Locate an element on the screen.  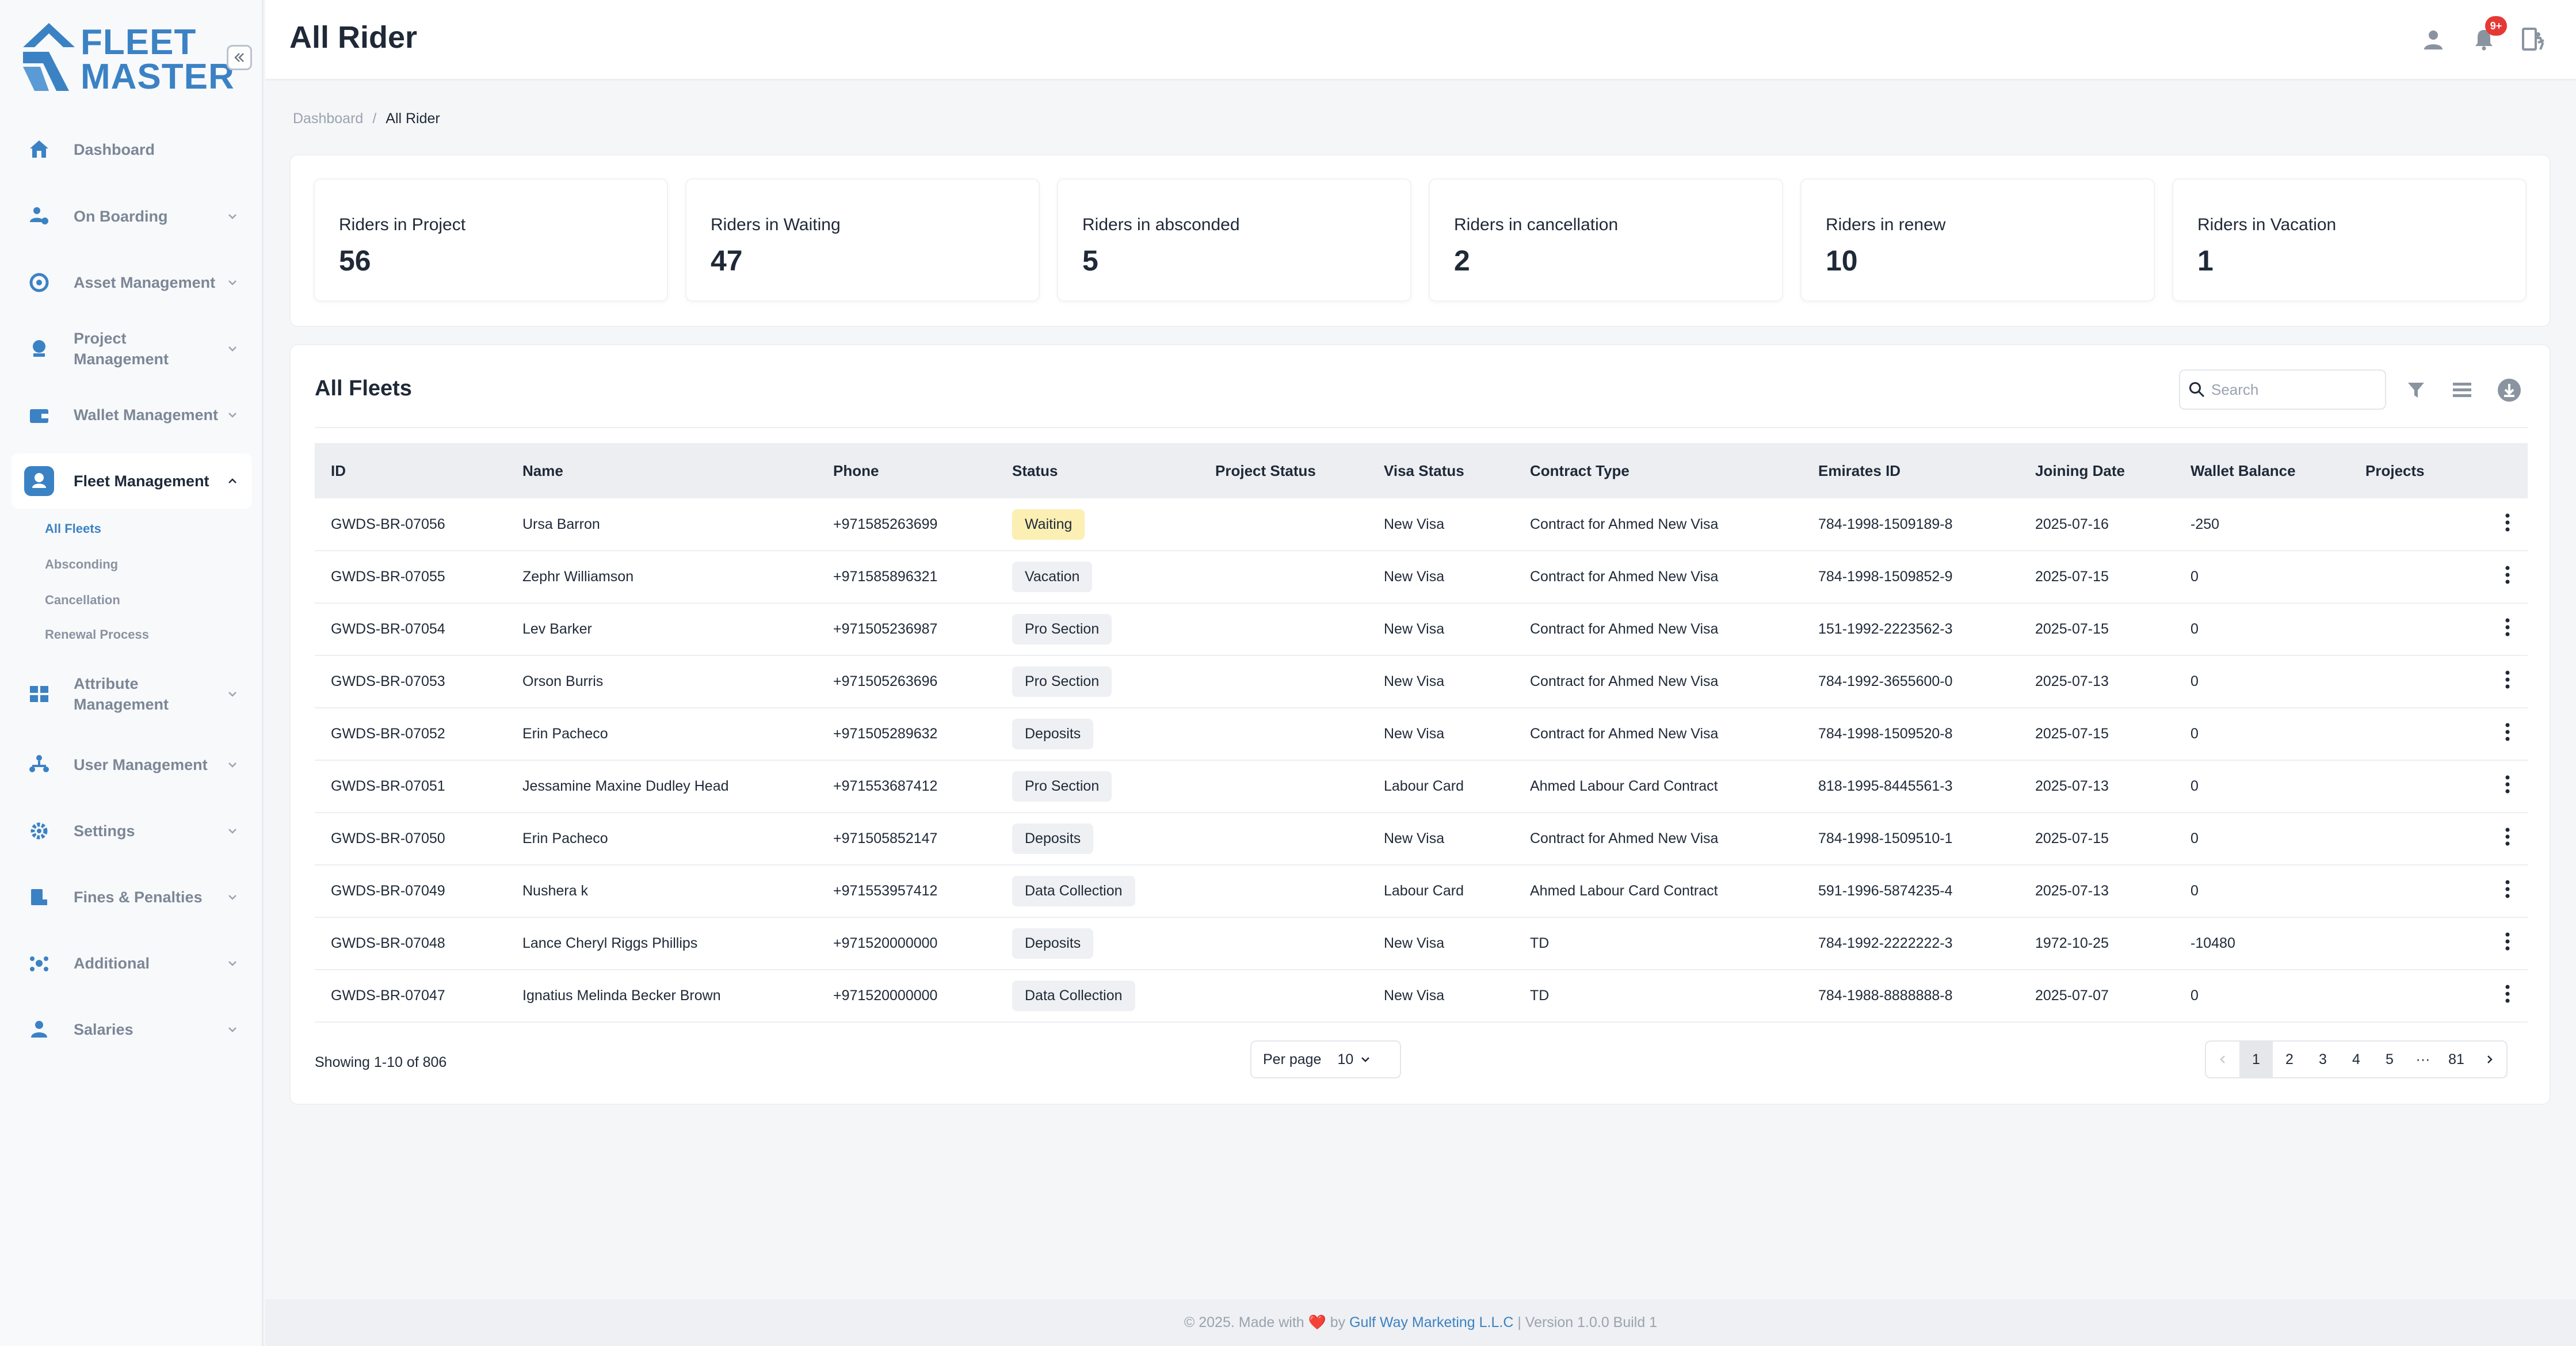
sidebar-item-additional: Additional is located at coordinates (132, 963).